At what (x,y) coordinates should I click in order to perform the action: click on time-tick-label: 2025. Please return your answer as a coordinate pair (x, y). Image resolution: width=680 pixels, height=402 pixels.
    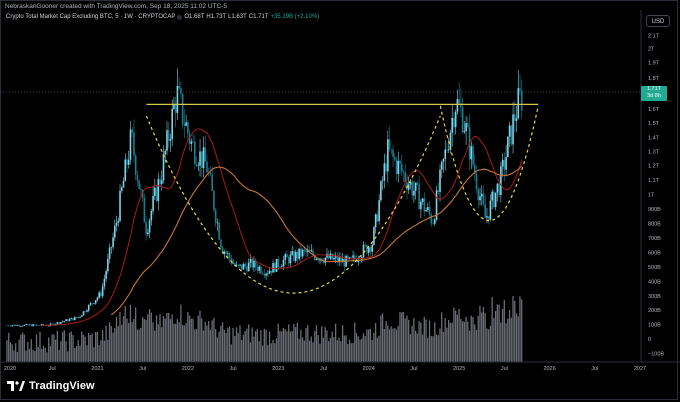
    Looking at the image, I should click on (459, 369).